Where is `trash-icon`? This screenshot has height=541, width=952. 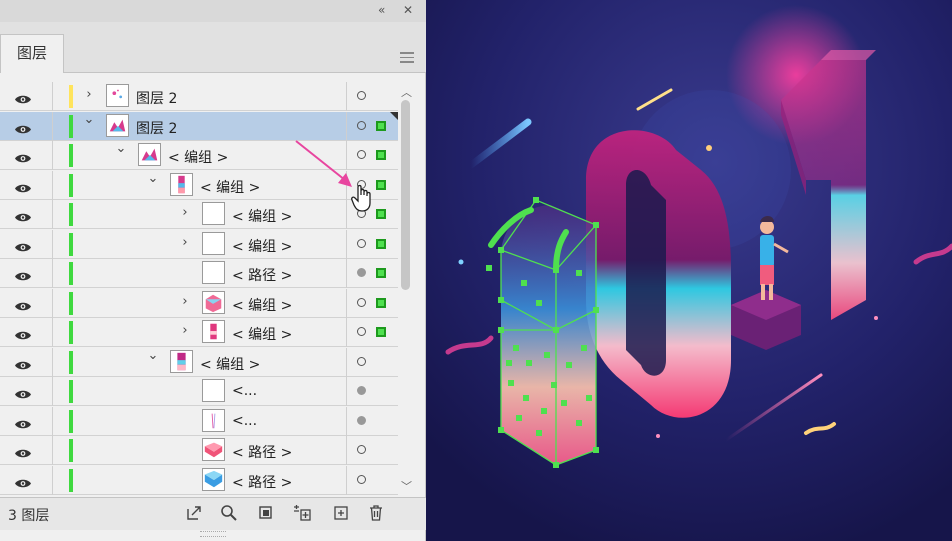 trash-icon is located at coordinates (376, 513).